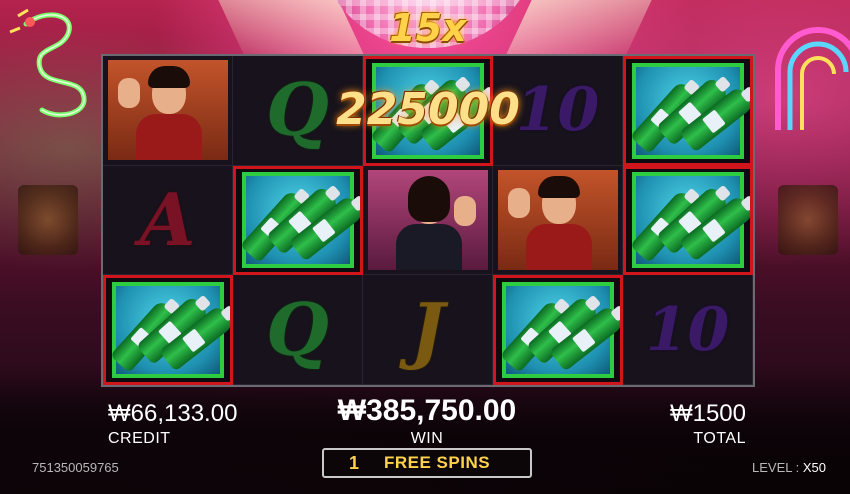  Describe the element at coordinates (777, 467) in the screenshot. I see `level-label: LEVEL :` at that location.